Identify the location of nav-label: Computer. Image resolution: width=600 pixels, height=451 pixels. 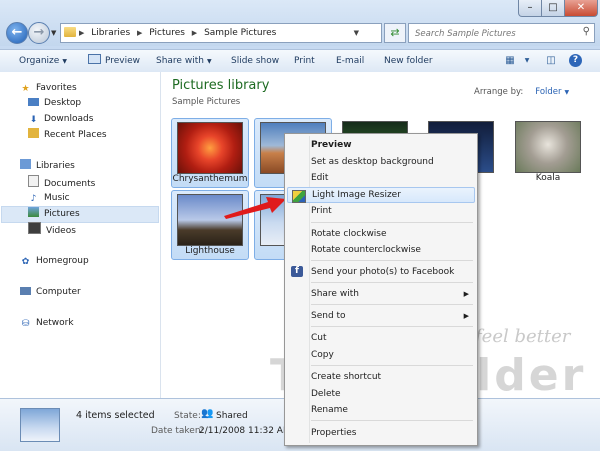
(58, 292).